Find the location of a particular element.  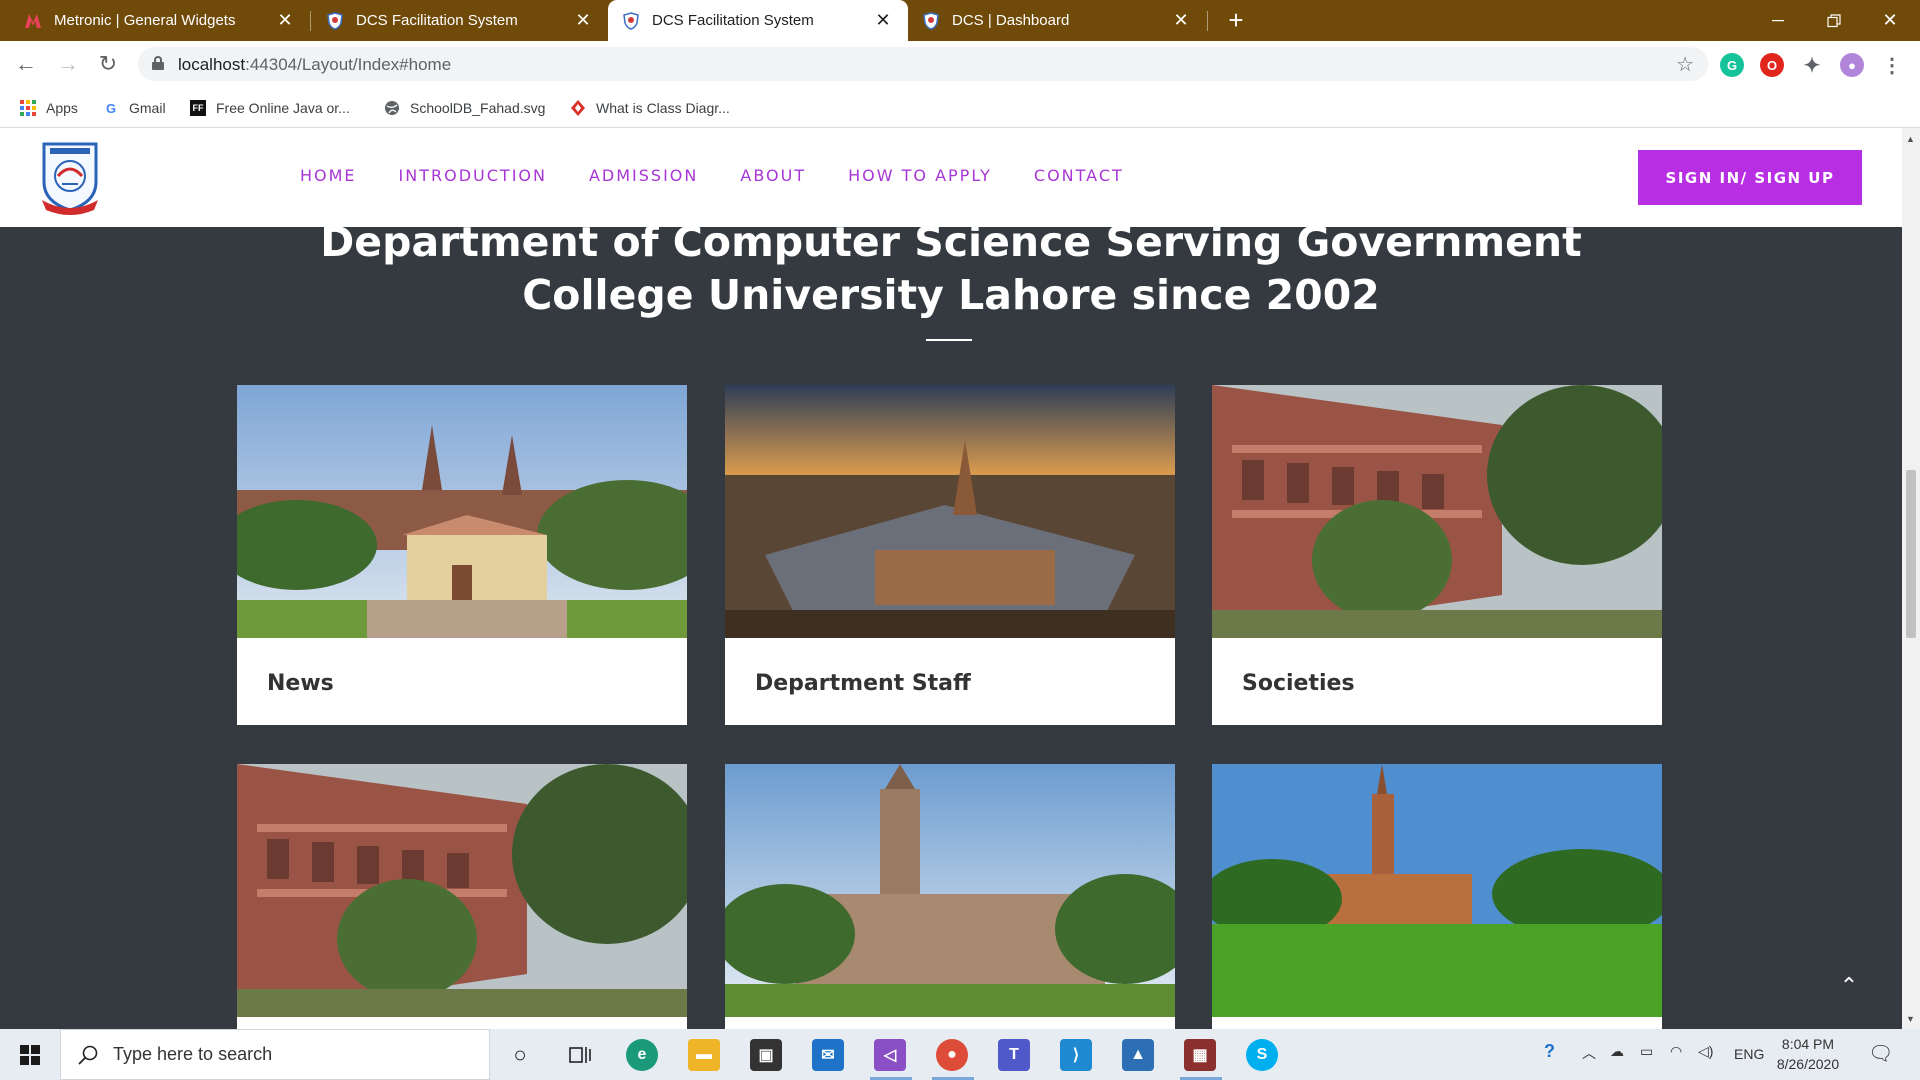

onedrive-cloud-icon: ☁ is located at coordinates (1617, 1051).